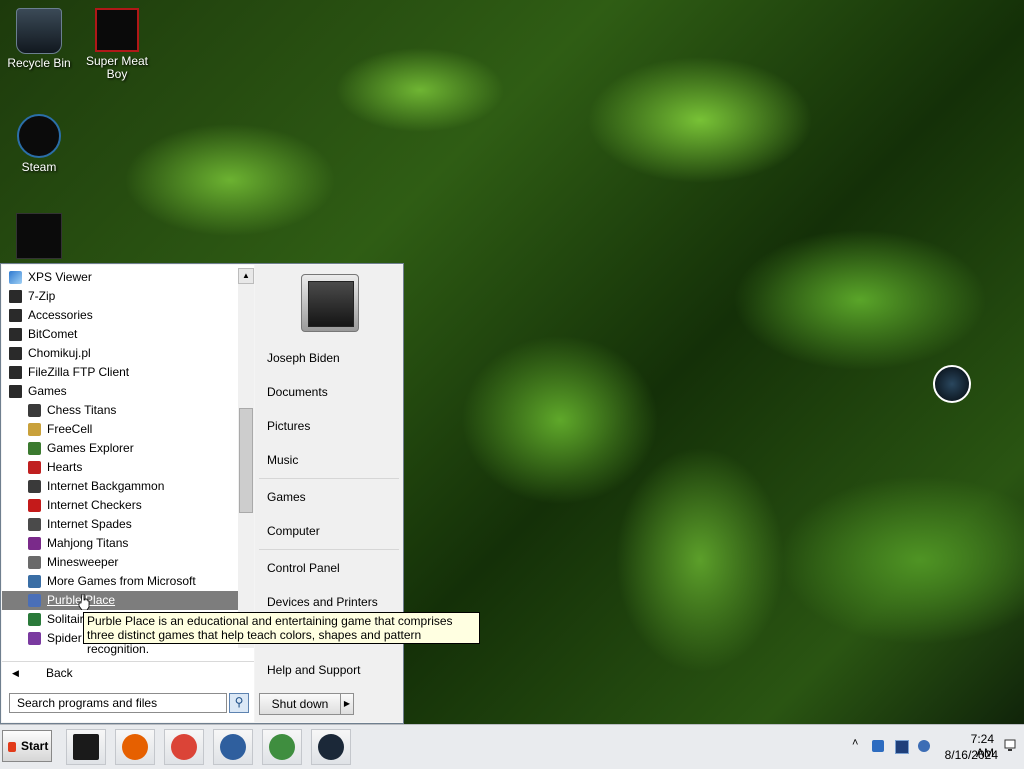 This screenshot has width=1024, height=769. Describe the element at coordinates (120, 277) in the screenshot. I see `program-item: XPS Viewer` at that location.